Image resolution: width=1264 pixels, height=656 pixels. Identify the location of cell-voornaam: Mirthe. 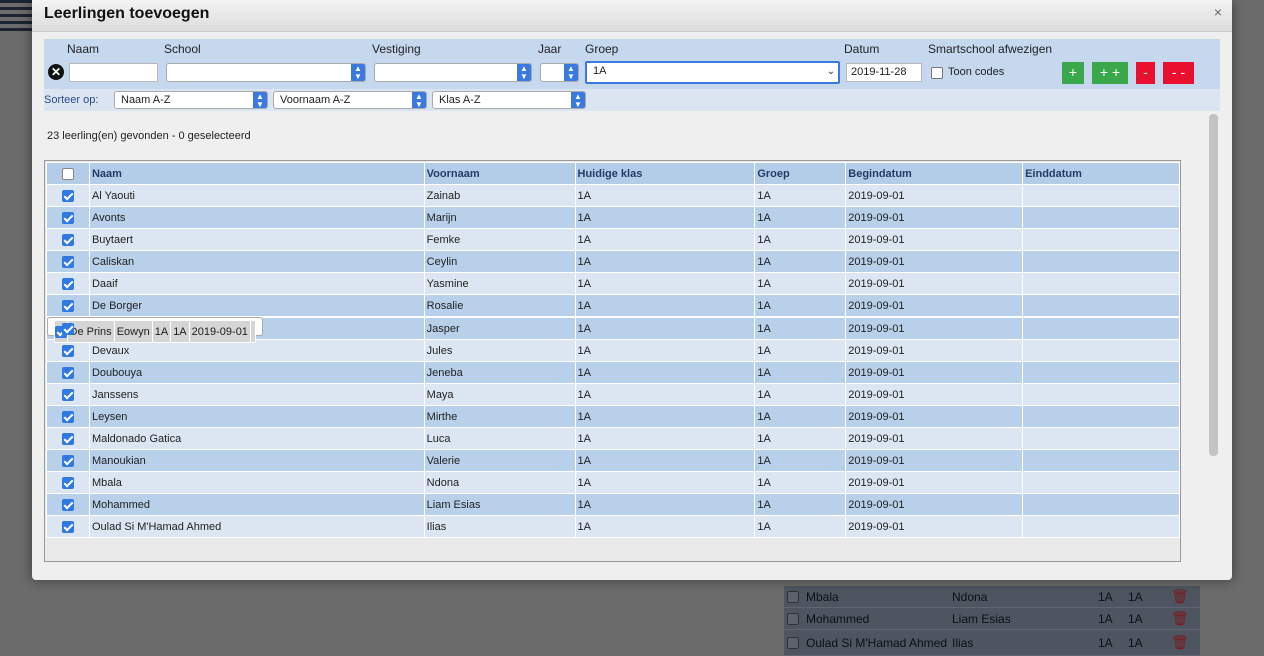
(499, 416).